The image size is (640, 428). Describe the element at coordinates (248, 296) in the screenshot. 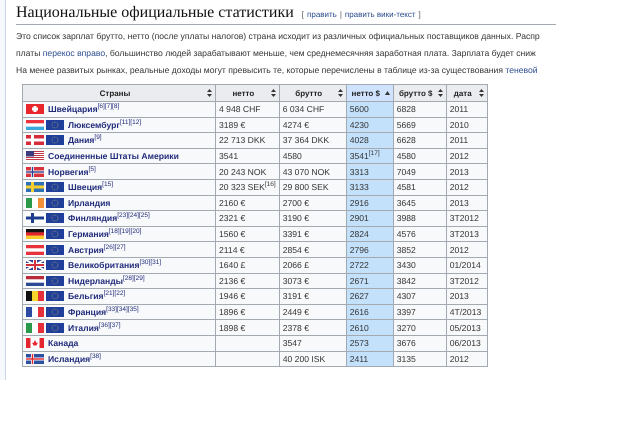

I see `table-cell: 1946 €` at that location.